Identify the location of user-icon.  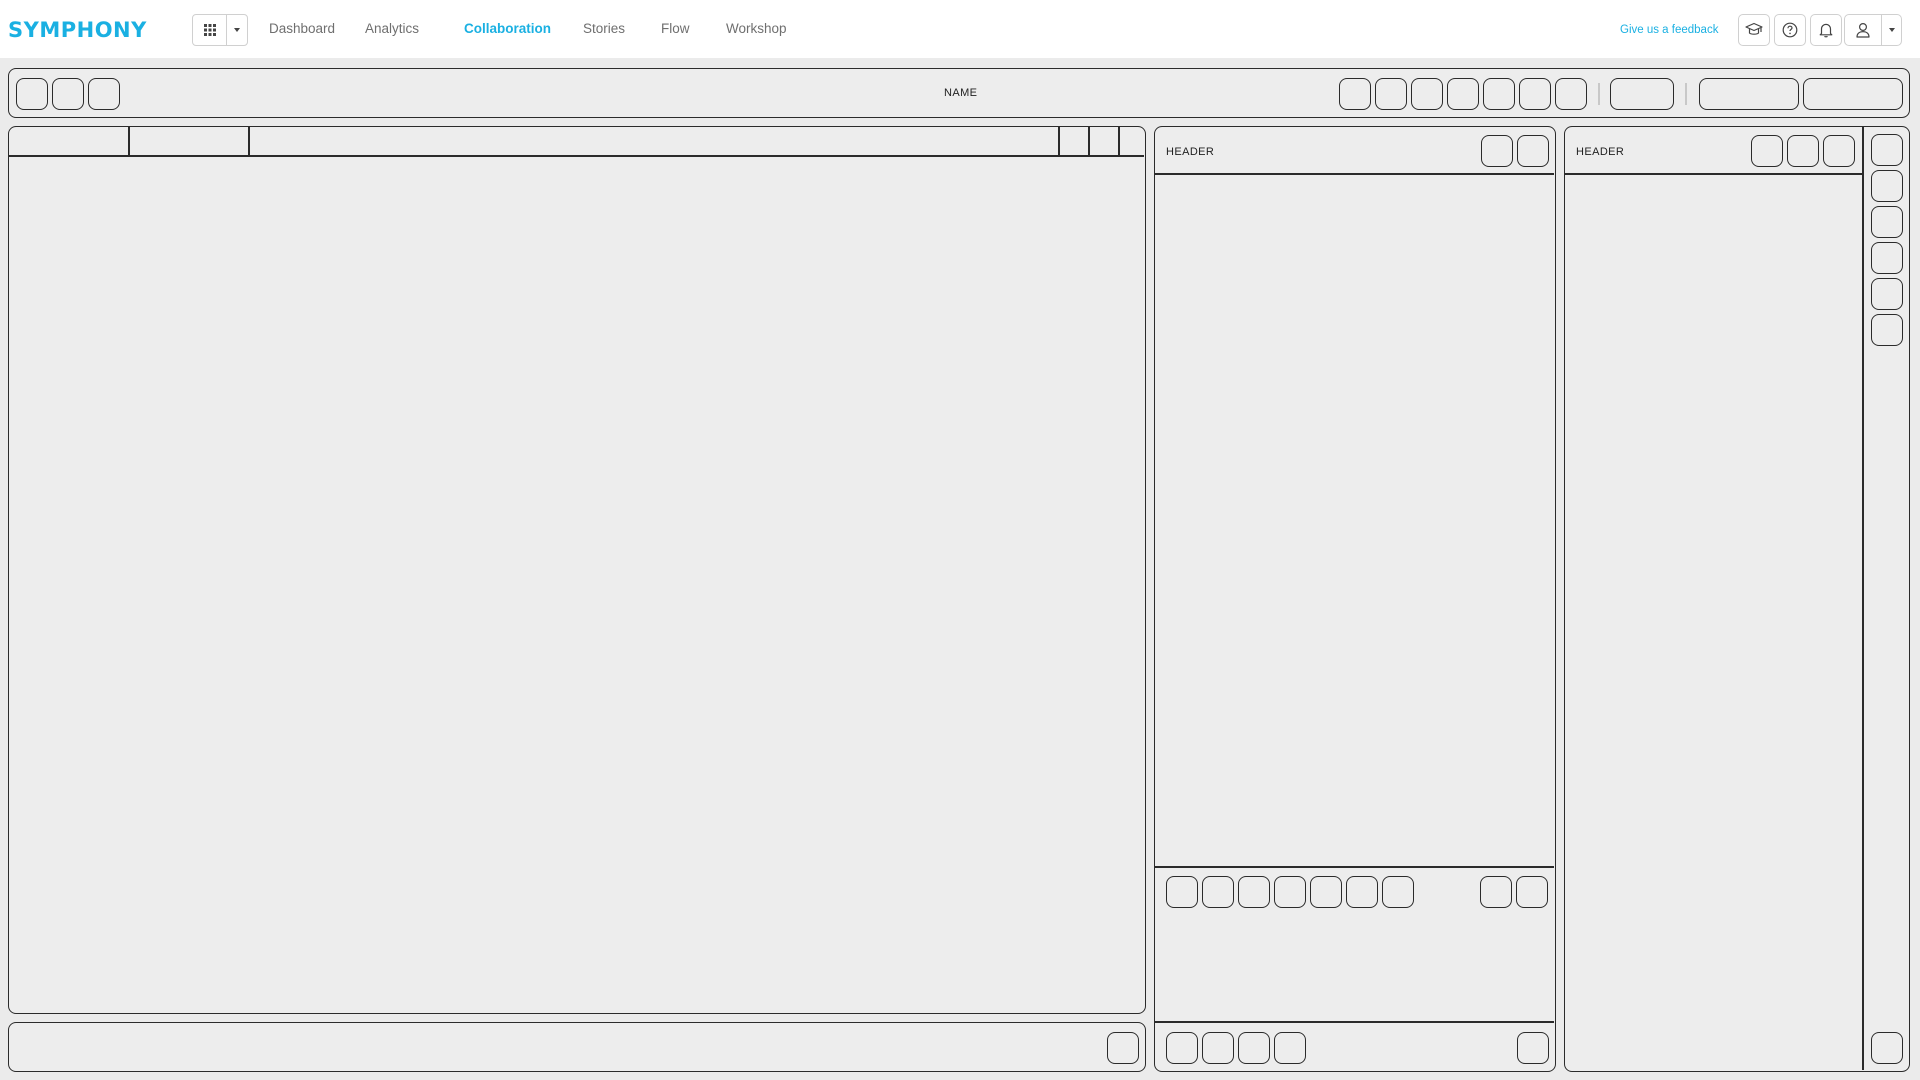
(1863, 30).